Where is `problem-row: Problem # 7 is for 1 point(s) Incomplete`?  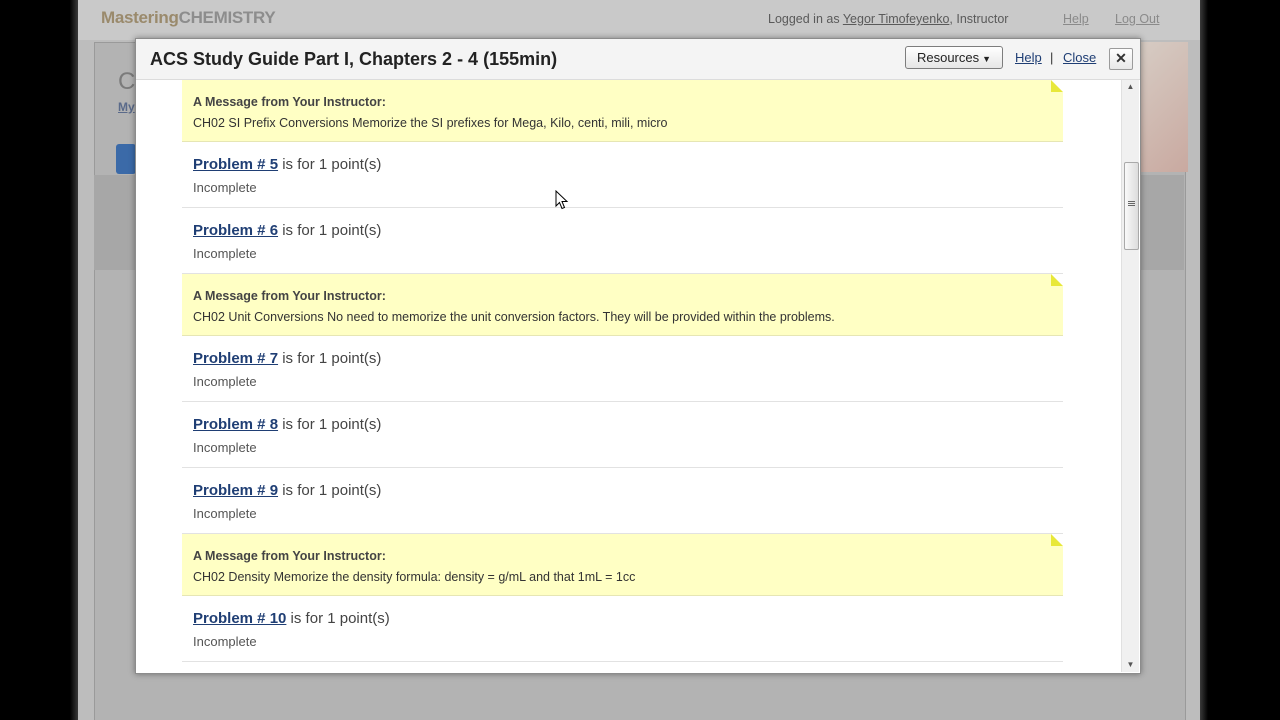 problem-row: Problem # 7 is for 1 point(s) Incomplete is located at coordinates (622, 369).